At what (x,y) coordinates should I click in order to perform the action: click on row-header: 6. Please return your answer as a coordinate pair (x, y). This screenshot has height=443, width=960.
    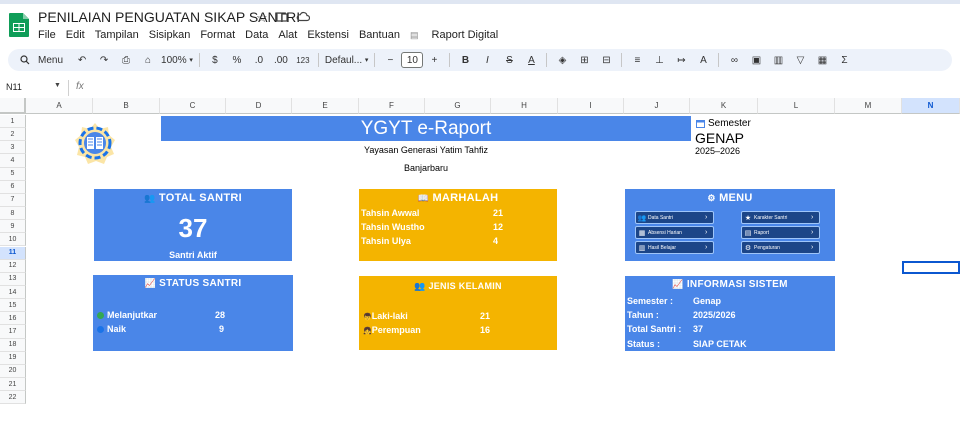
    Looking at the image, I should click on (13, 187).